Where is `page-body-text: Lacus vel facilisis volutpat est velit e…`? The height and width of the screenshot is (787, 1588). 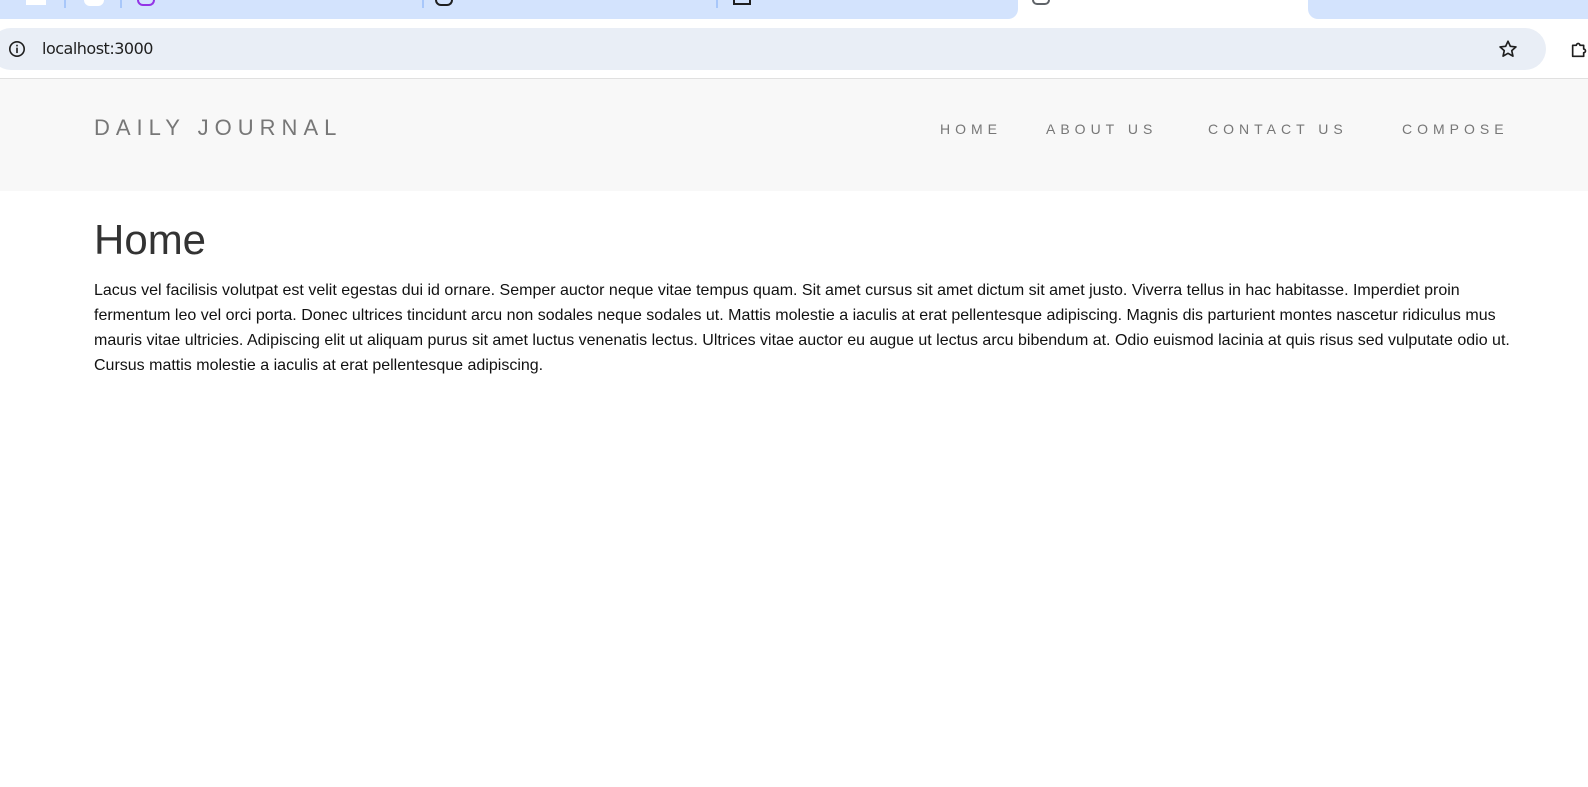 page-body-text: Lacus vel facilisis volutpat est velit e… is located at coordinates (802, 328).